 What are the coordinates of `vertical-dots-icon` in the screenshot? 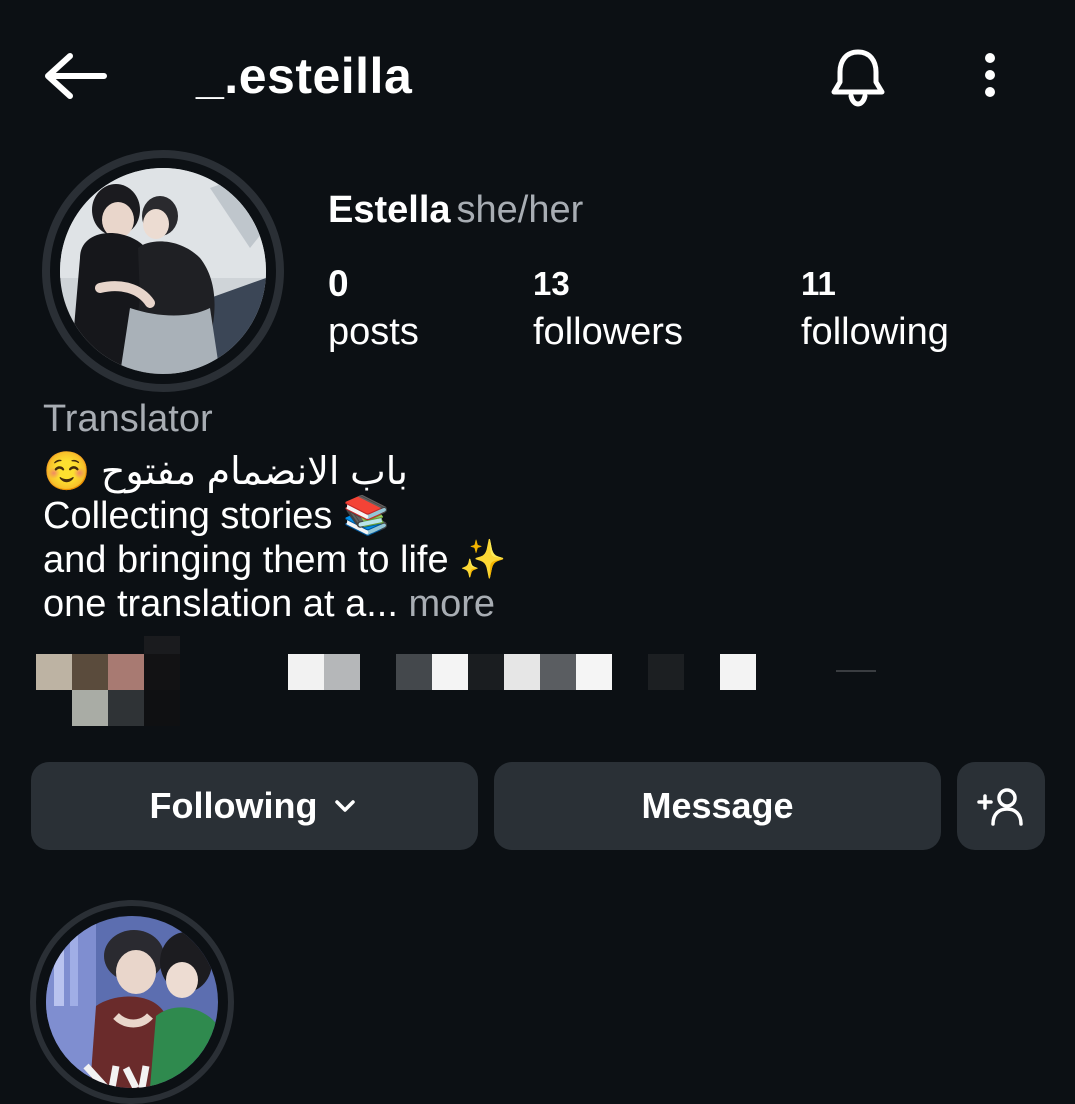 It's located at (990, 75).